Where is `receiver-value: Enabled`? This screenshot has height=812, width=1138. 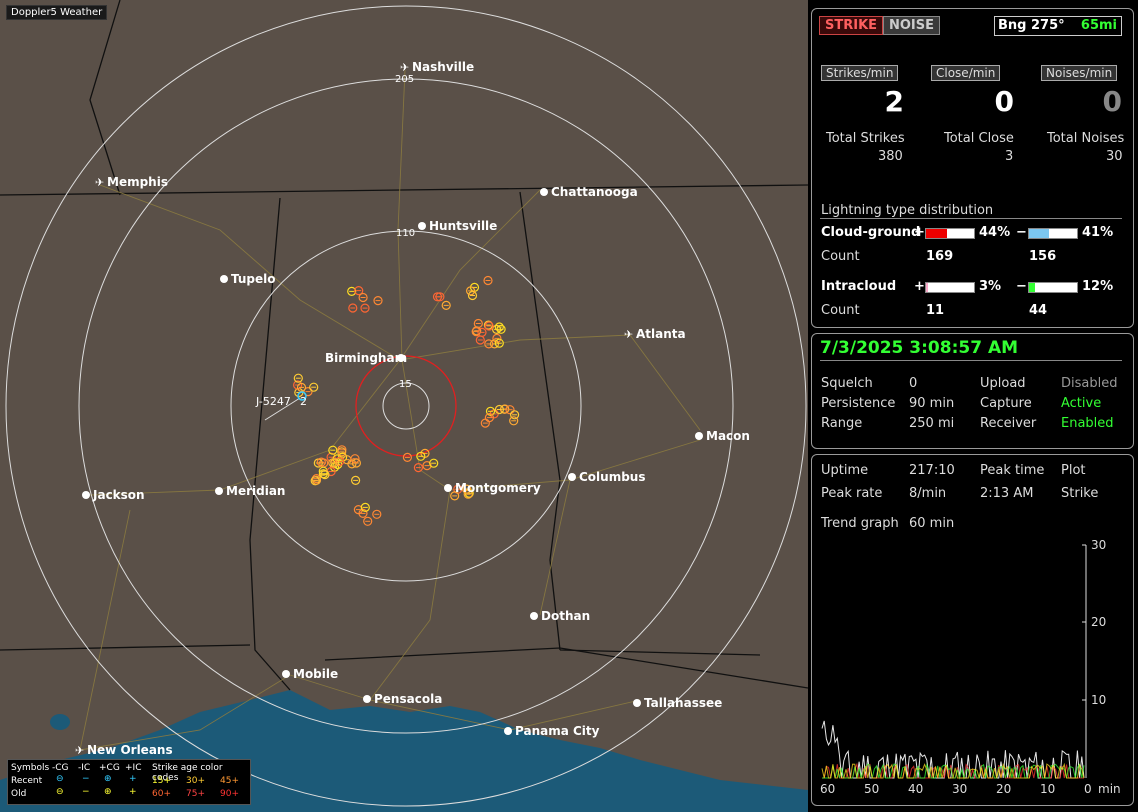 receiver-value: Enabled is located at coordinates (1087, 423).